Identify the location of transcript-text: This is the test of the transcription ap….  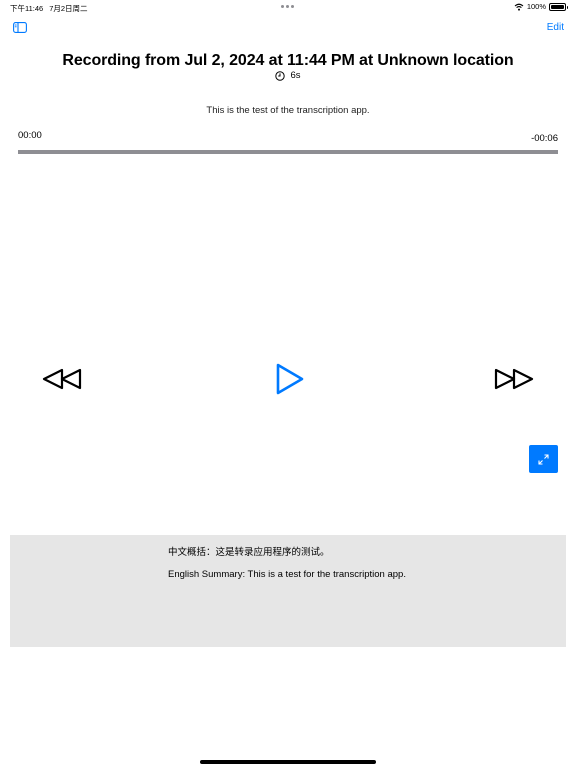
(288, 110).